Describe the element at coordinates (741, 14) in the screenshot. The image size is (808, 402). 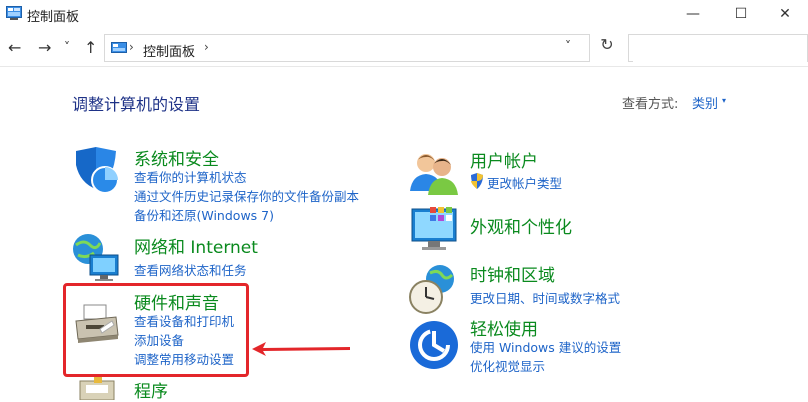
I see `maximize-button: ☐` at that location.